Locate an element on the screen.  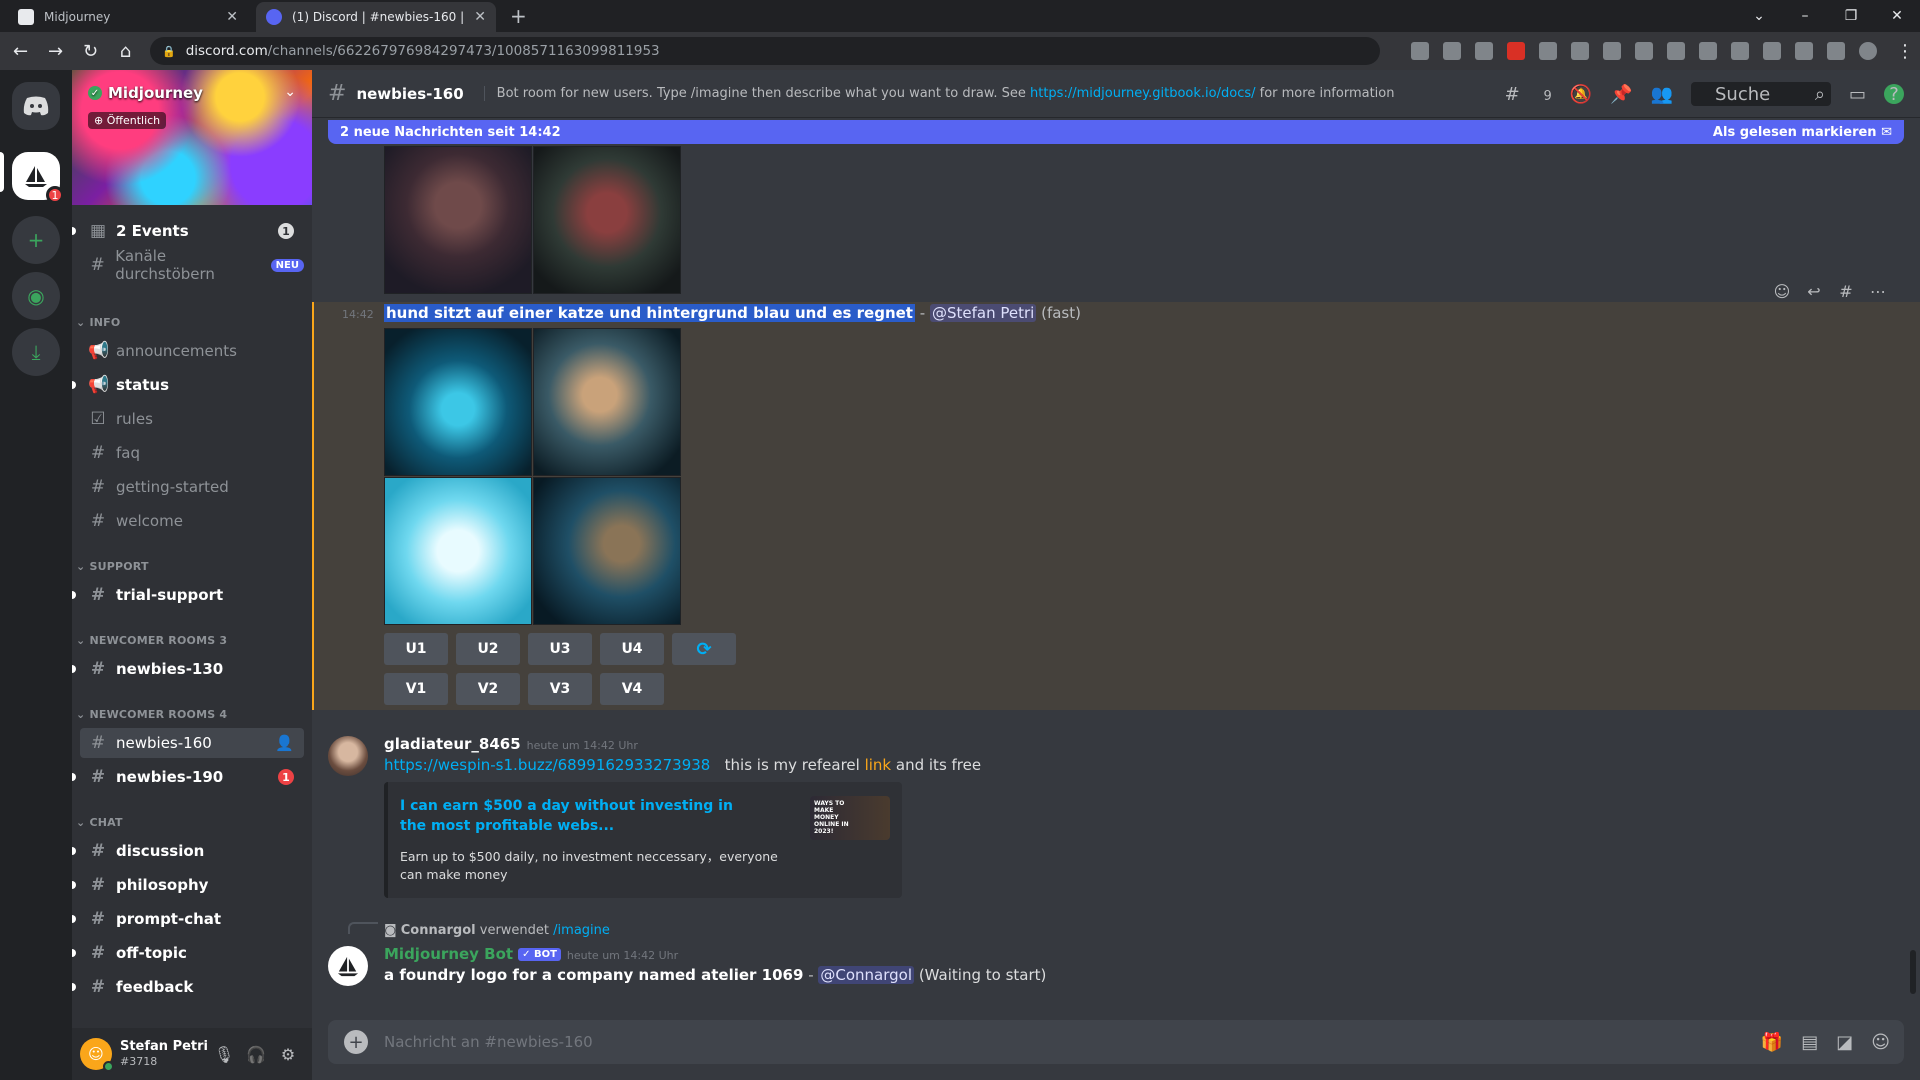
help-icon: ? is located at coordinates (1894, 94).